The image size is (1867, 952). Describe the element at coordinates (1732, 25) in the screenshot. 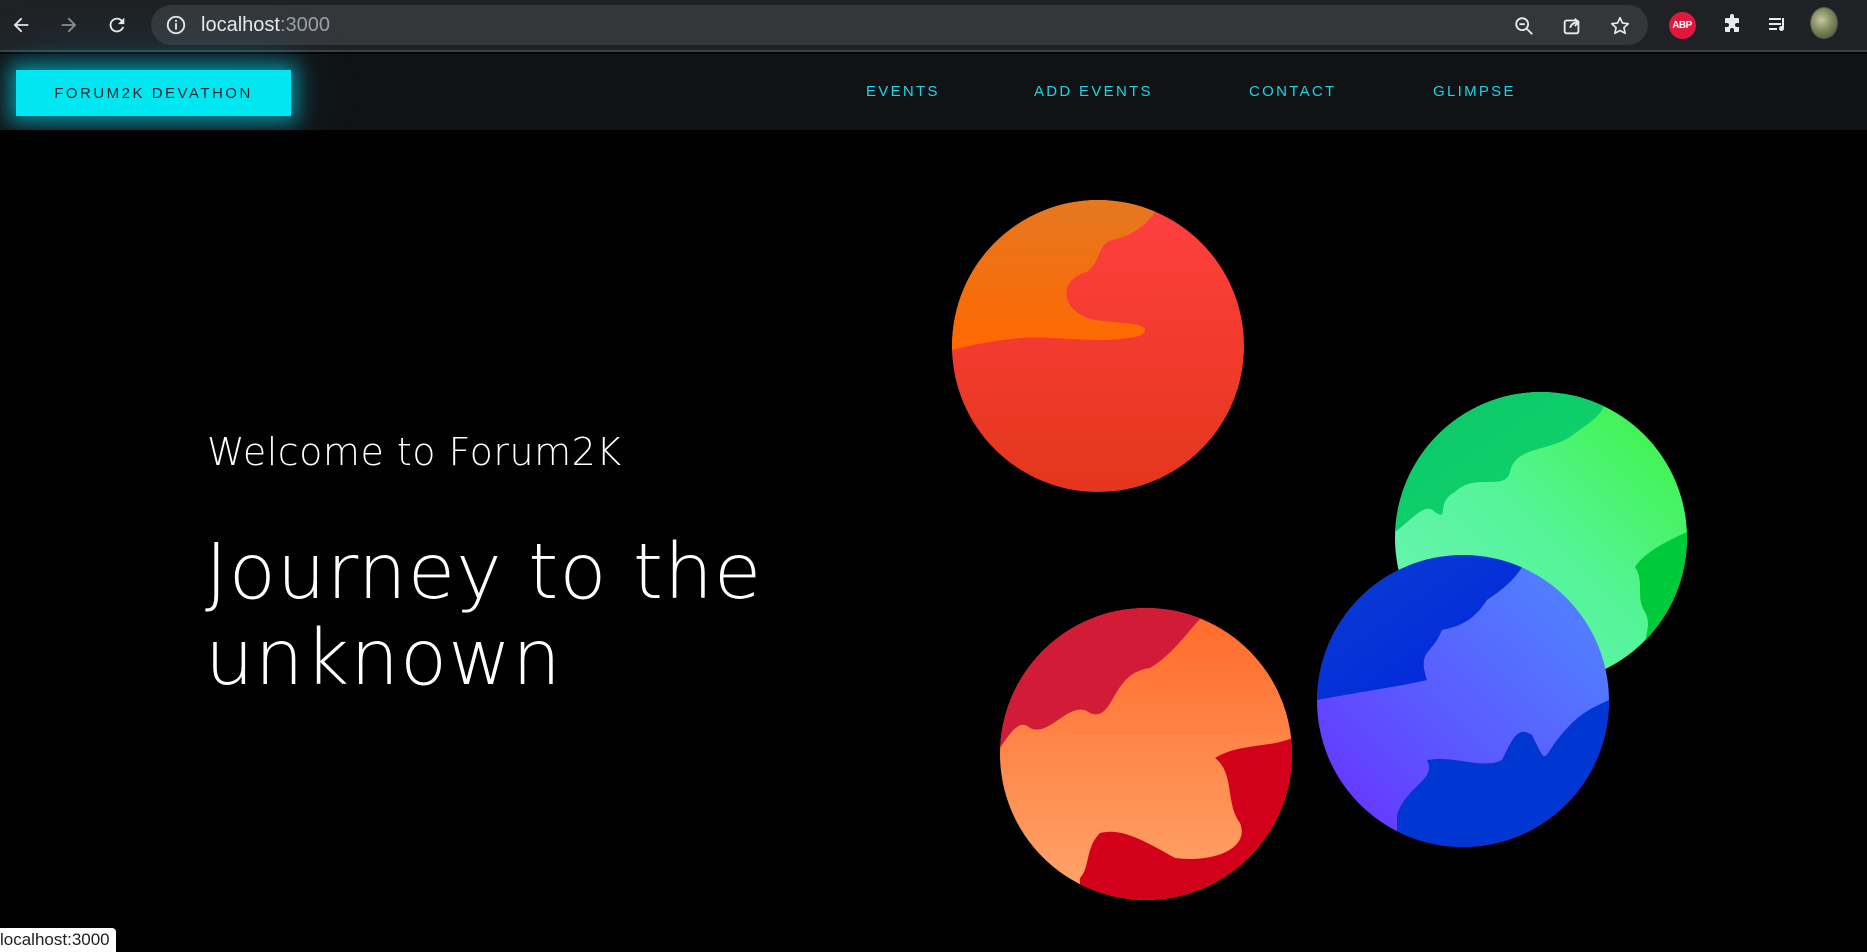

I see `extensions-puzzle-icon` at that location.